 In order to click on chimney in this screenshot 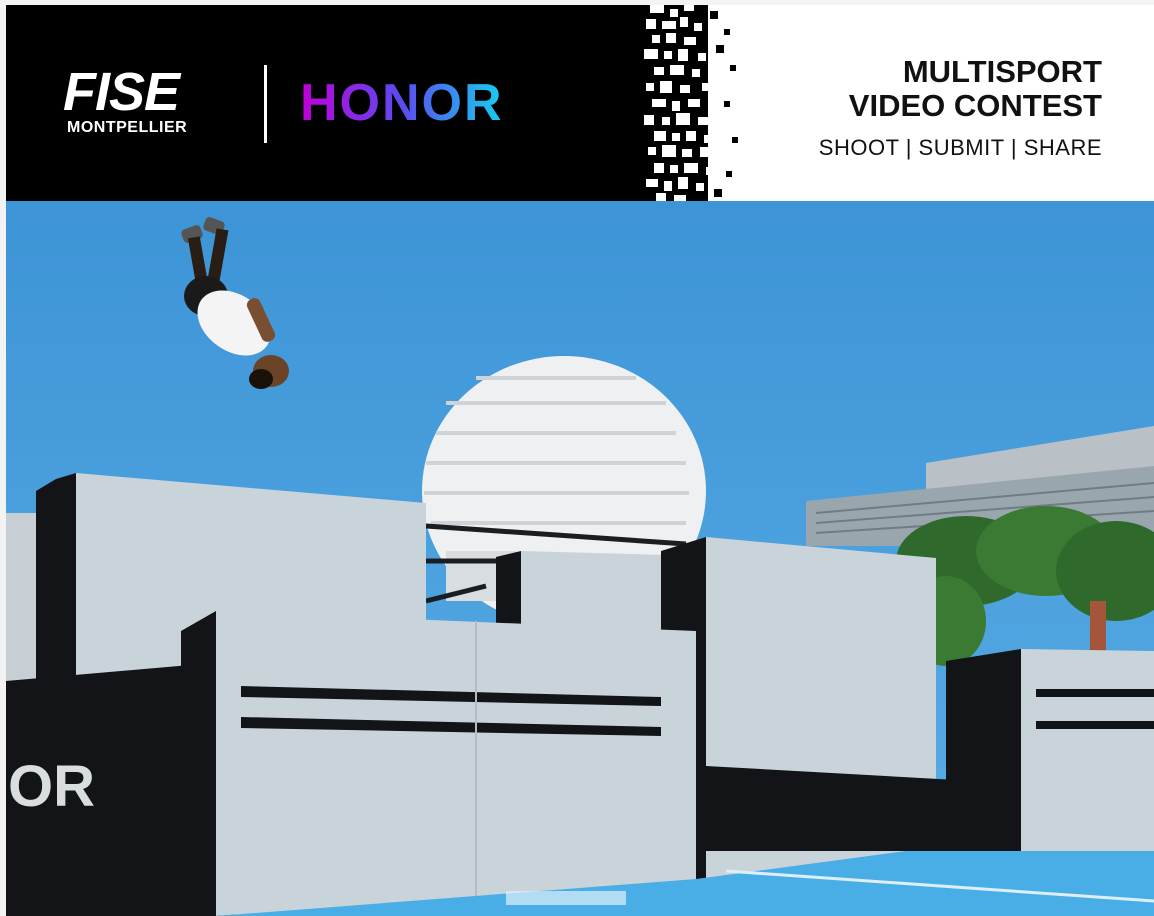, I will do `click(1098, 626)`.